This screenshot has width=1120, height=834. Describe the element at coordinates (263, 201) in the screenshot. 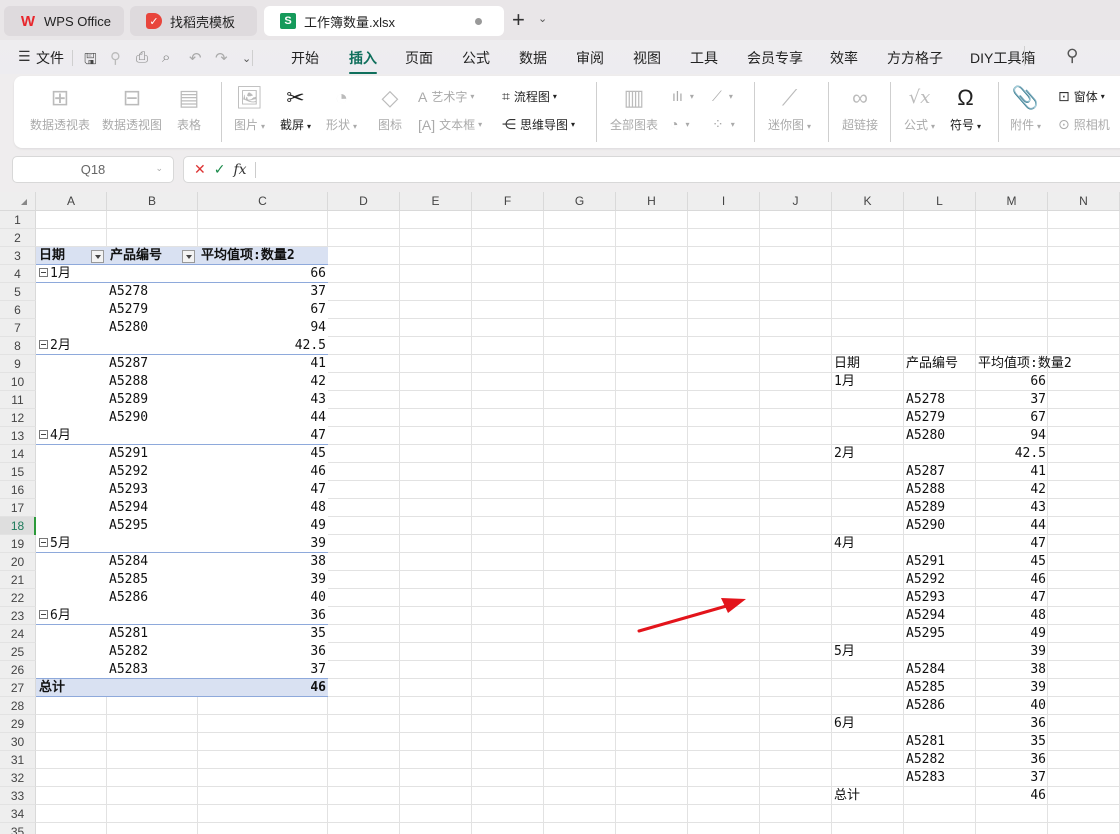

I see `column-header-c: C` at that location.